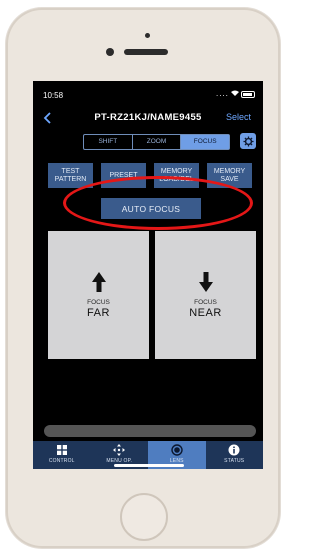 This screenshot has height=554, width=320. I want to click on tabbar-item-status: STATUS, so click(235, 455).